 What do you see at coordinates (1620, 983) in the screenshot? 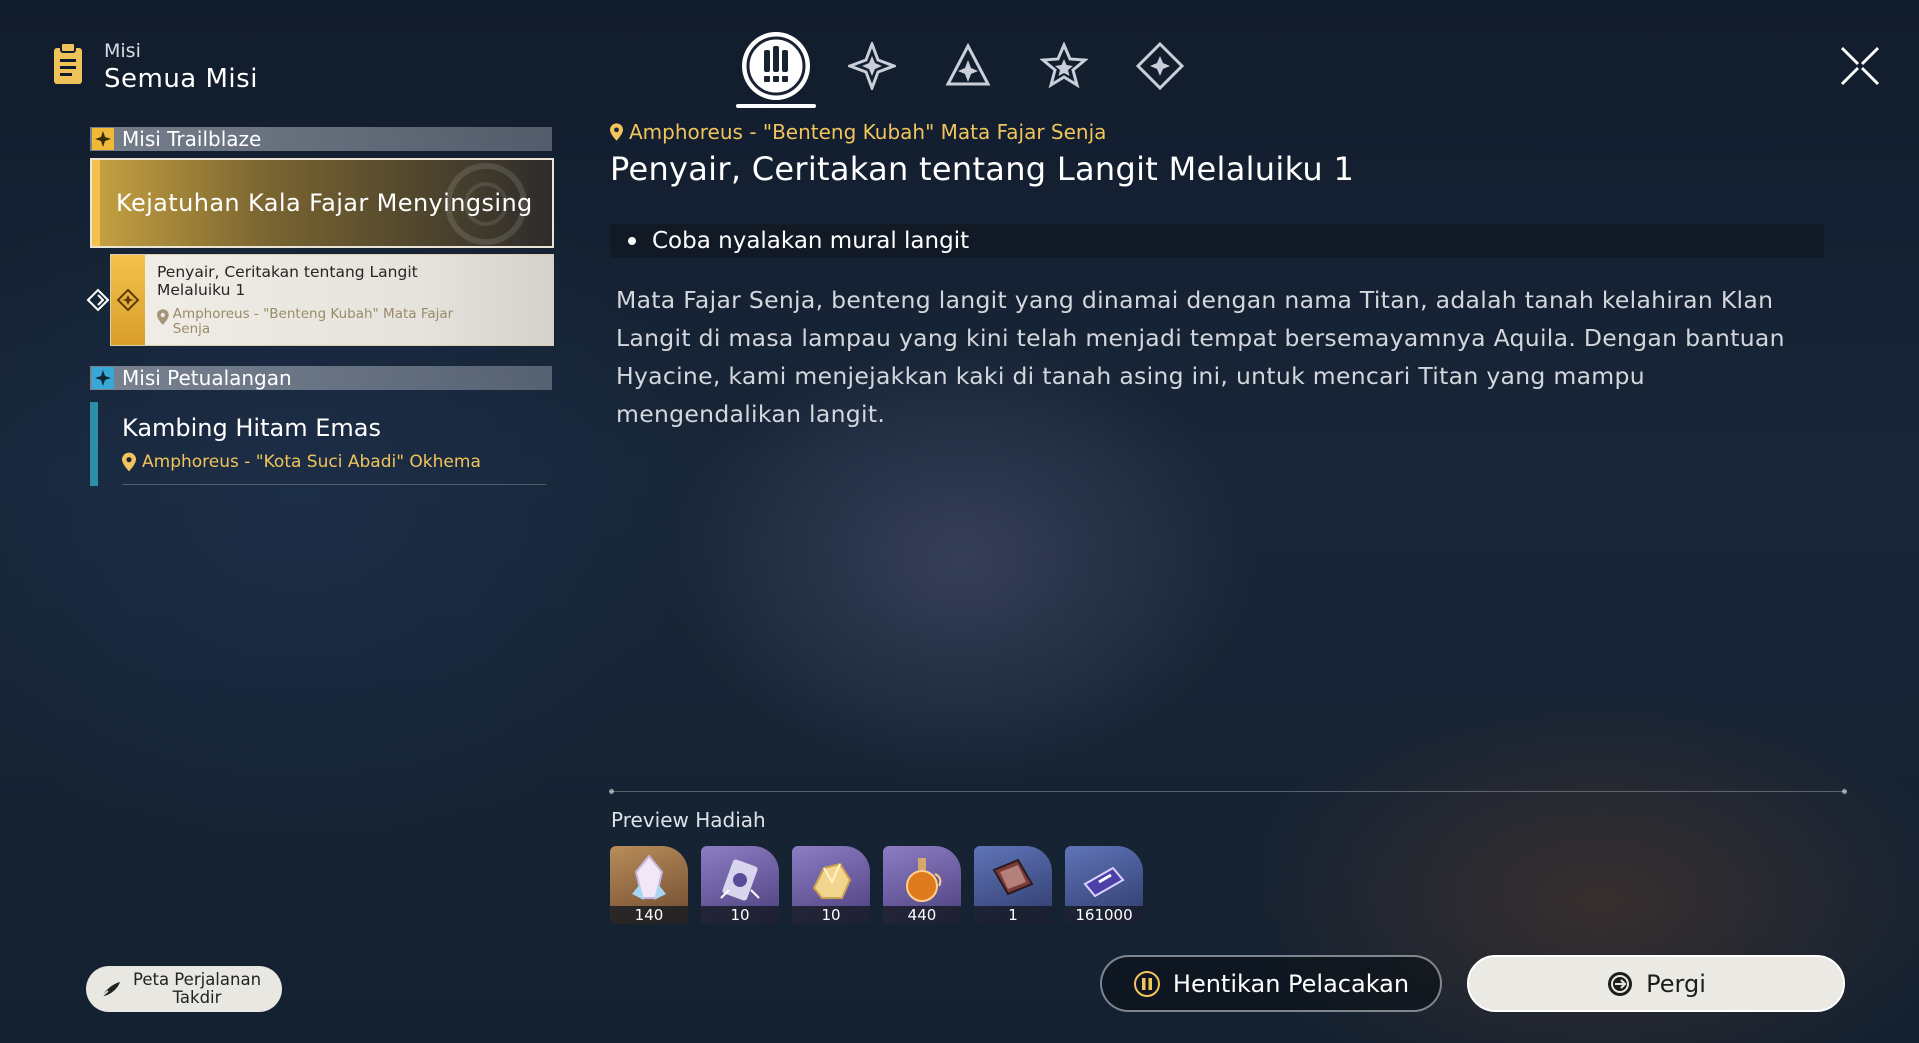
I see `go-arrow-icon` at bounding box center [1620, 983].